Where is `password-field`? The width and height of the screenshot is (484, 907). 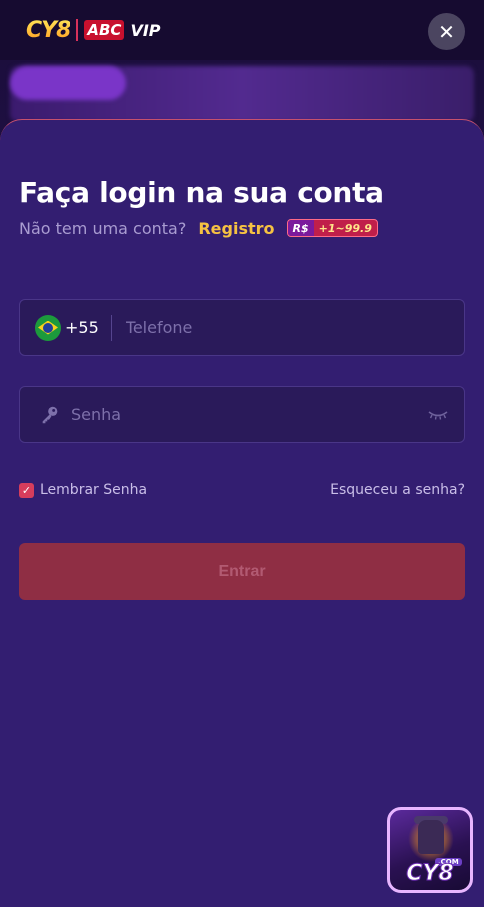
password-field is located at coordinates (242, 414).